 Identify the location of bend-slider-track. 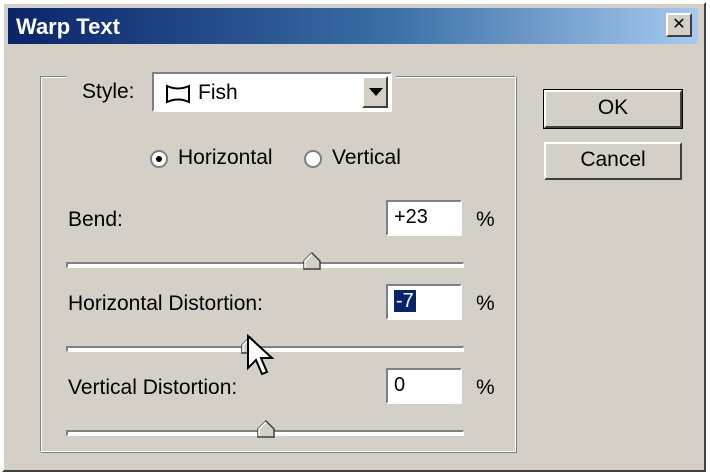
(265, 265).